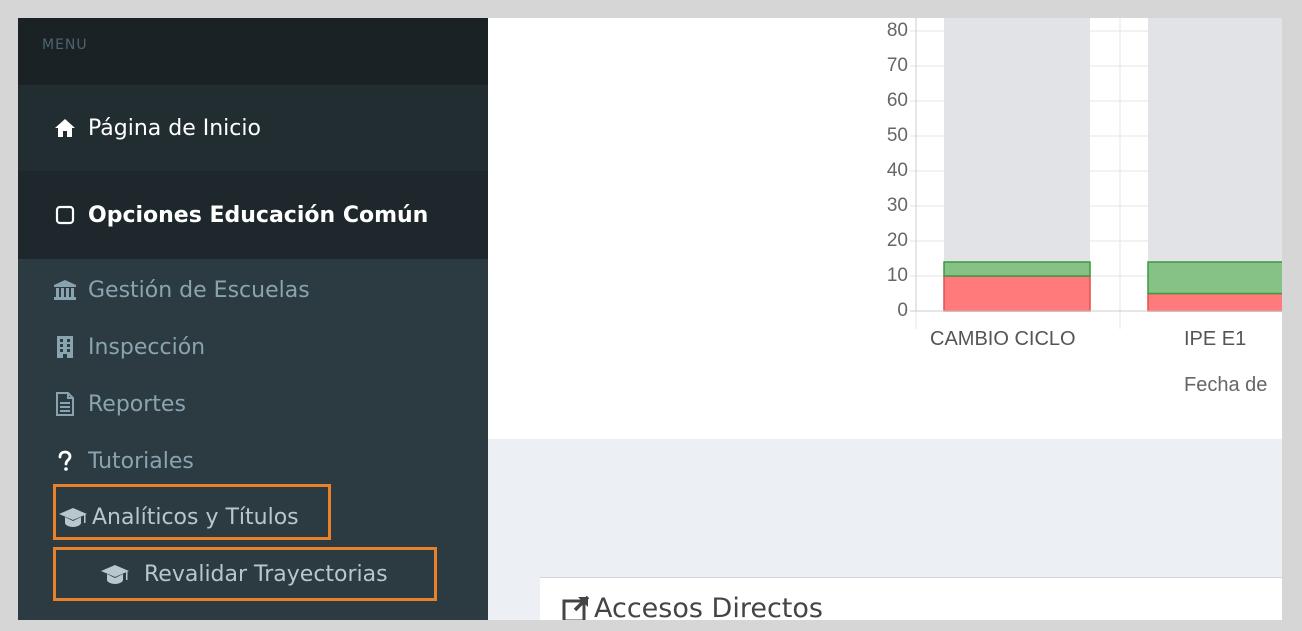 This screenshot has width=1302, height=631. I want to click on bank-icon, so click(65, 290).